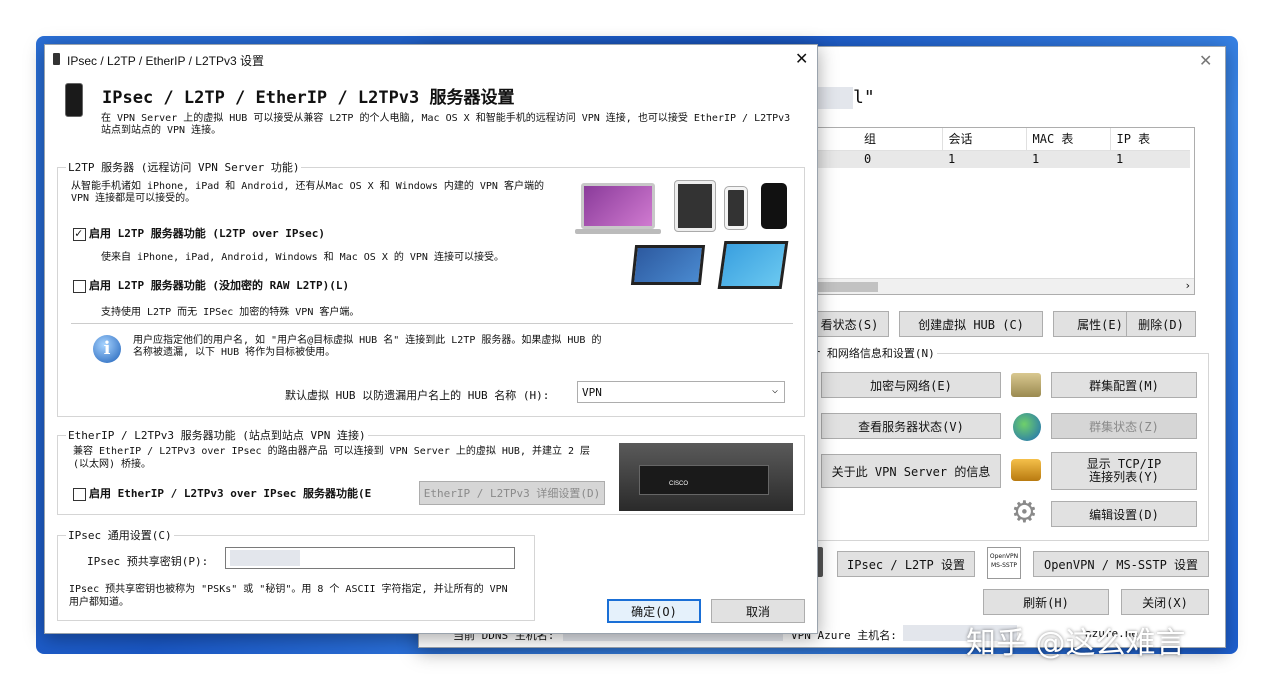 Image resolution: width=1274 pixels, height=690 pixels. Describe the element at coordinates (753, 265) in the screenshot. I see `surface-tablet-icon` at that location.